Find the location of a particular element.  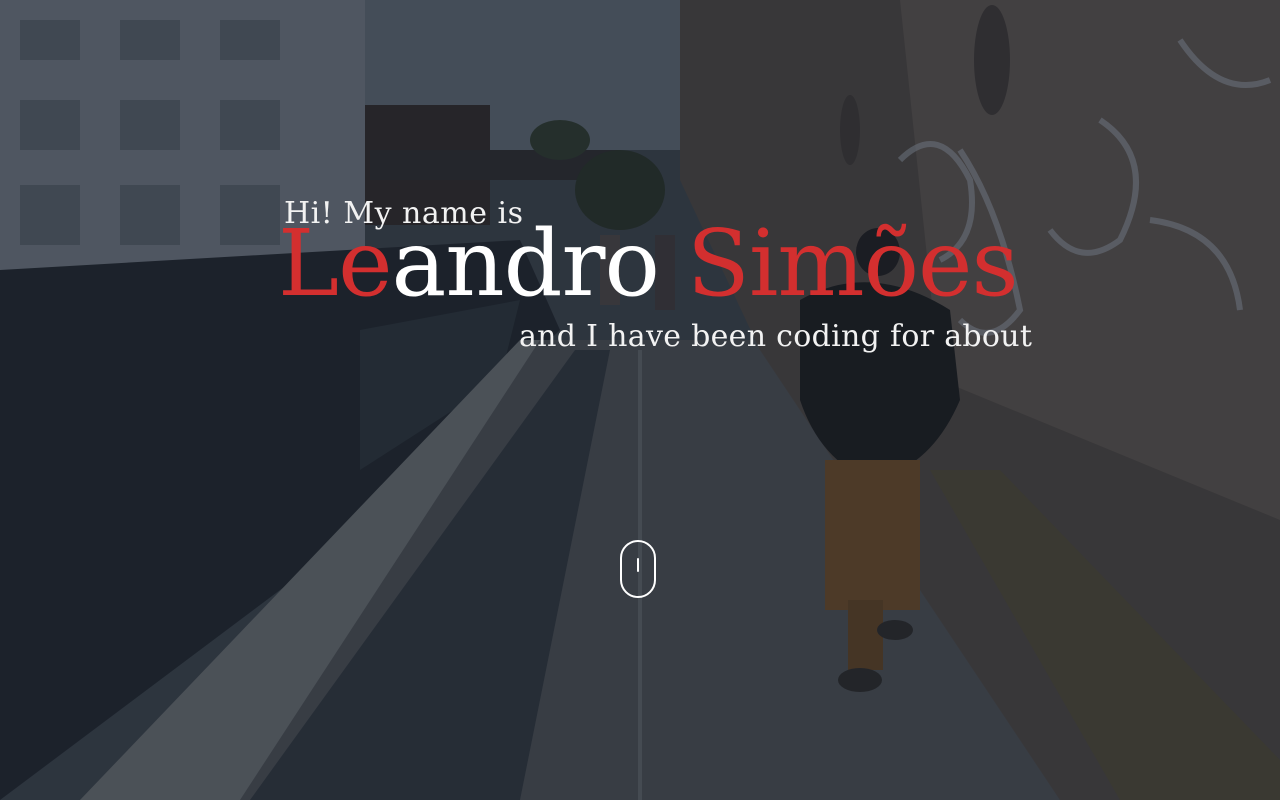

name-part-andro: andro is located at coordinates (525, 263).